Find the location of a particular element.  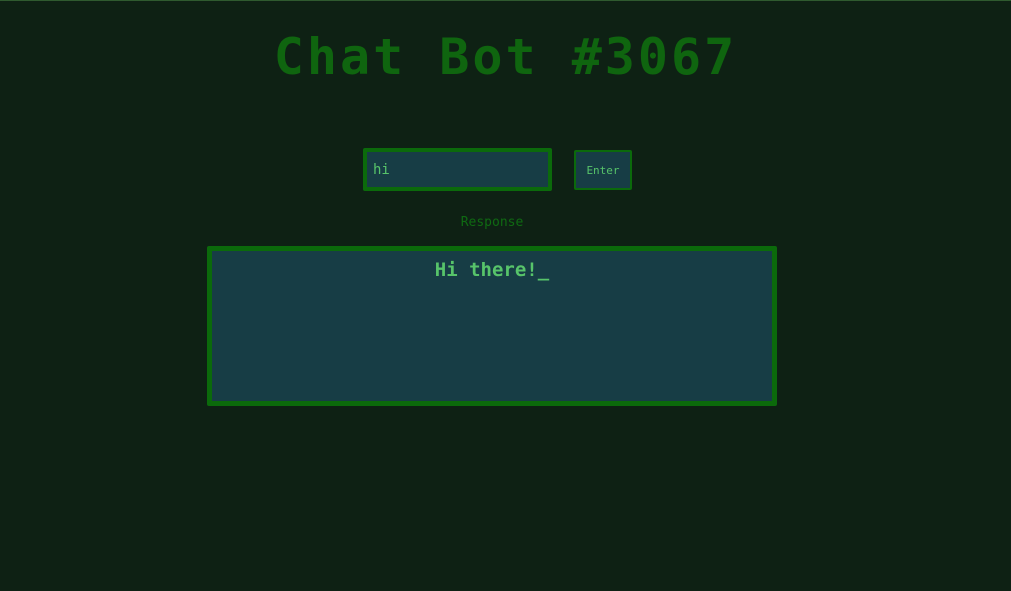

enter-button: Enter is located at coordinates (603, 170).